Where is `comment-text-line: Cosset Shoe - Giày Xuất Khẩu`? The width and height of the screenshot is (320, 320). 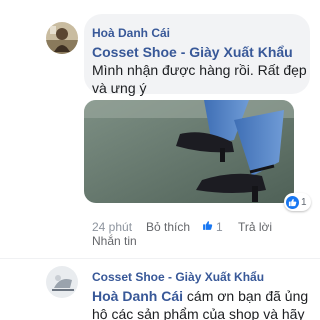
comment-text-line: Cosset Shoe - Giày Xuất Khẩu is located at coordinates (192, 52).